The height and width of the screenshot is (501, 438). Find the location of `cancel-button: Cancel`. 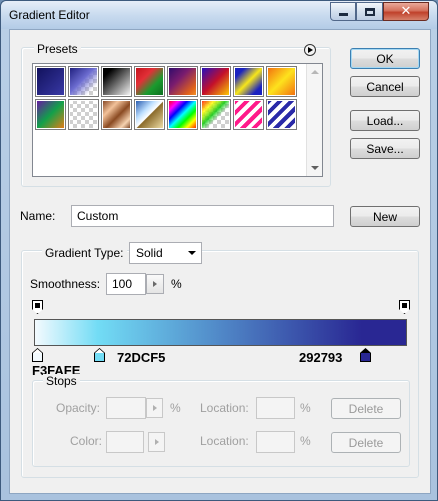

cancel-button: Cancel is located at coordinates (385, 86).